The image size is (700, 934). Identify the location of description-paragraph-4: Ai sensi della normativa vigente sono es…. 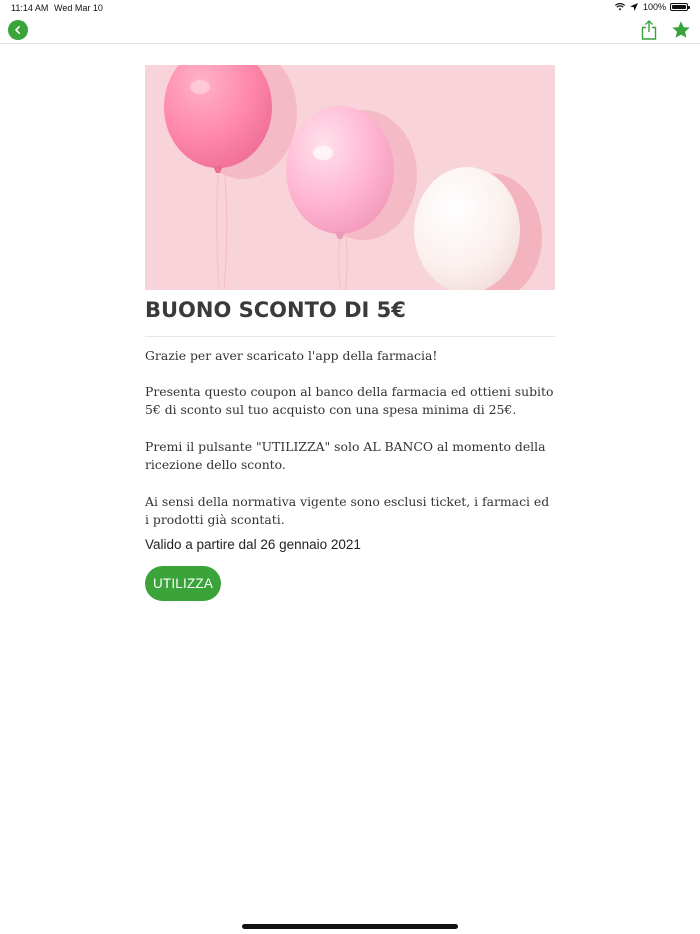
(347, 510).